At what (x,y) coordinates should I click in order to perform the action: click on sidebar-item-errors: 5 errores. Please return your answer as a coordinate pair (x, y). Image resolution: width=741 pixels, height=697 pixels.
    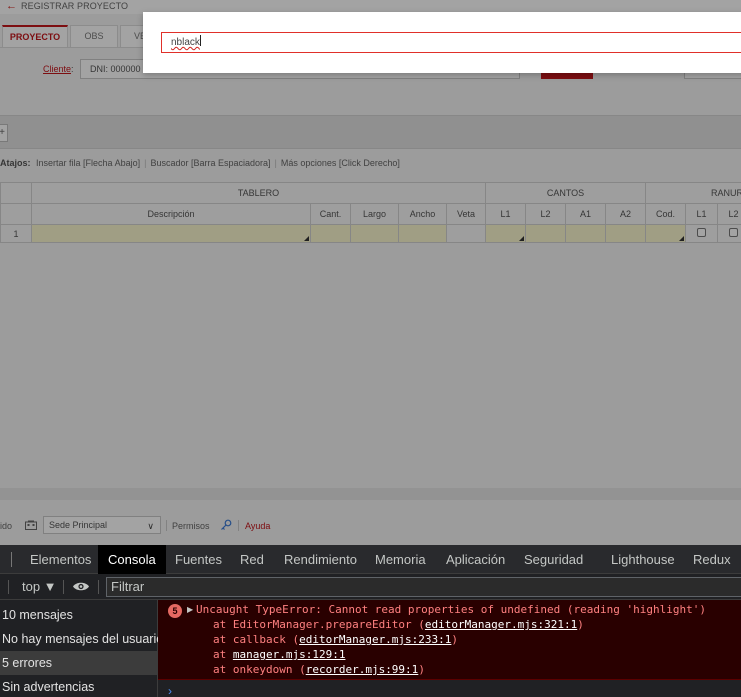
    Looking at the image, I should click on (79, 663).